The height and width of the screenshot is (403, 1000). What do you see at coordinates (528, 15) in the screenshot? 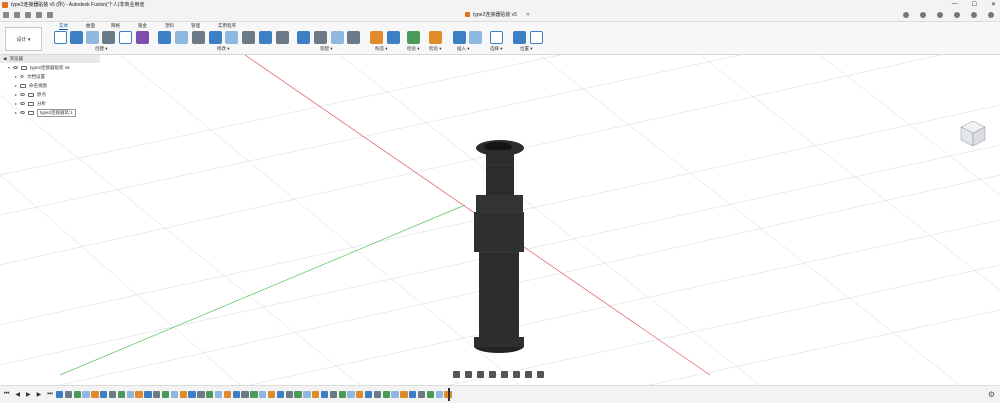
I see `close-tab-icon: ✕` at bounding box center [528, 15].